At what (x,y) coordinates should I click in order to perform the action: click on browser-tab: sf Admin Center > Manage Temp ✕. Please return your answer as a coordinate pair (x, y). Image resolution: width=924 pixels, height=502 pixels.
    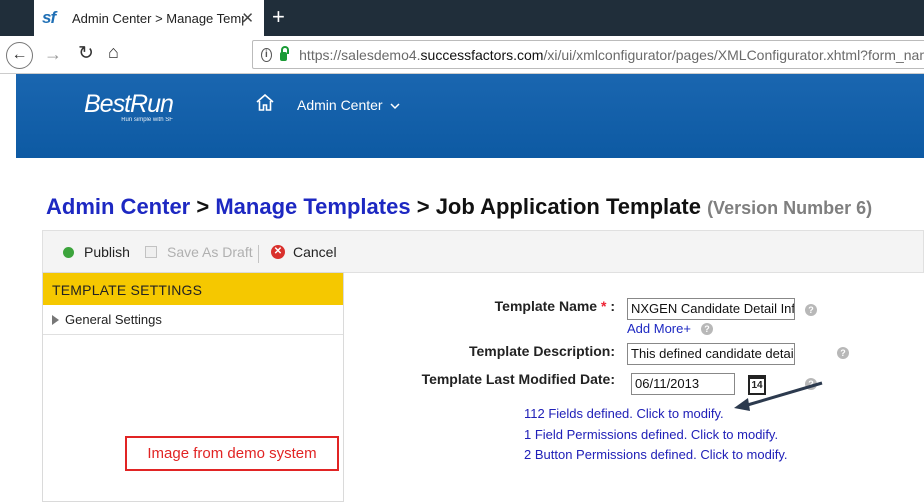
    Looking at the image, I should click on (149, 18).